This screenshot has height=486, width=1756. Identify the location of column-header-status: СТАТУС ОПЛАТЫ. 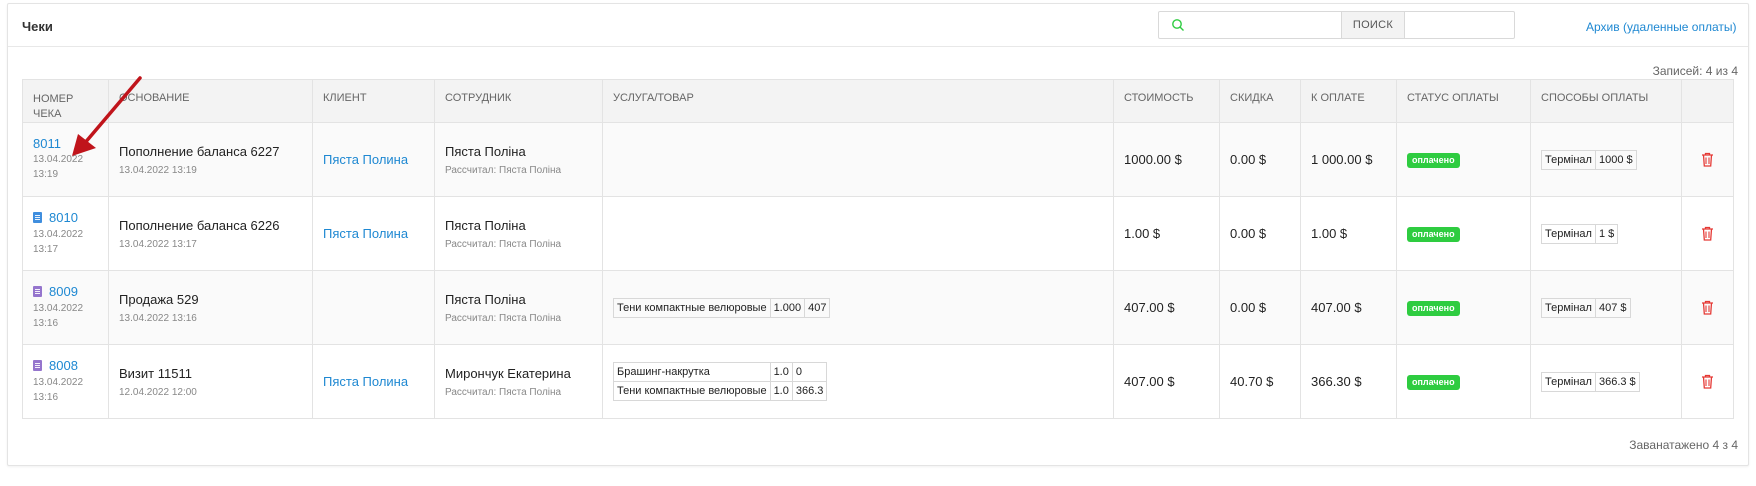
(1463, 101).